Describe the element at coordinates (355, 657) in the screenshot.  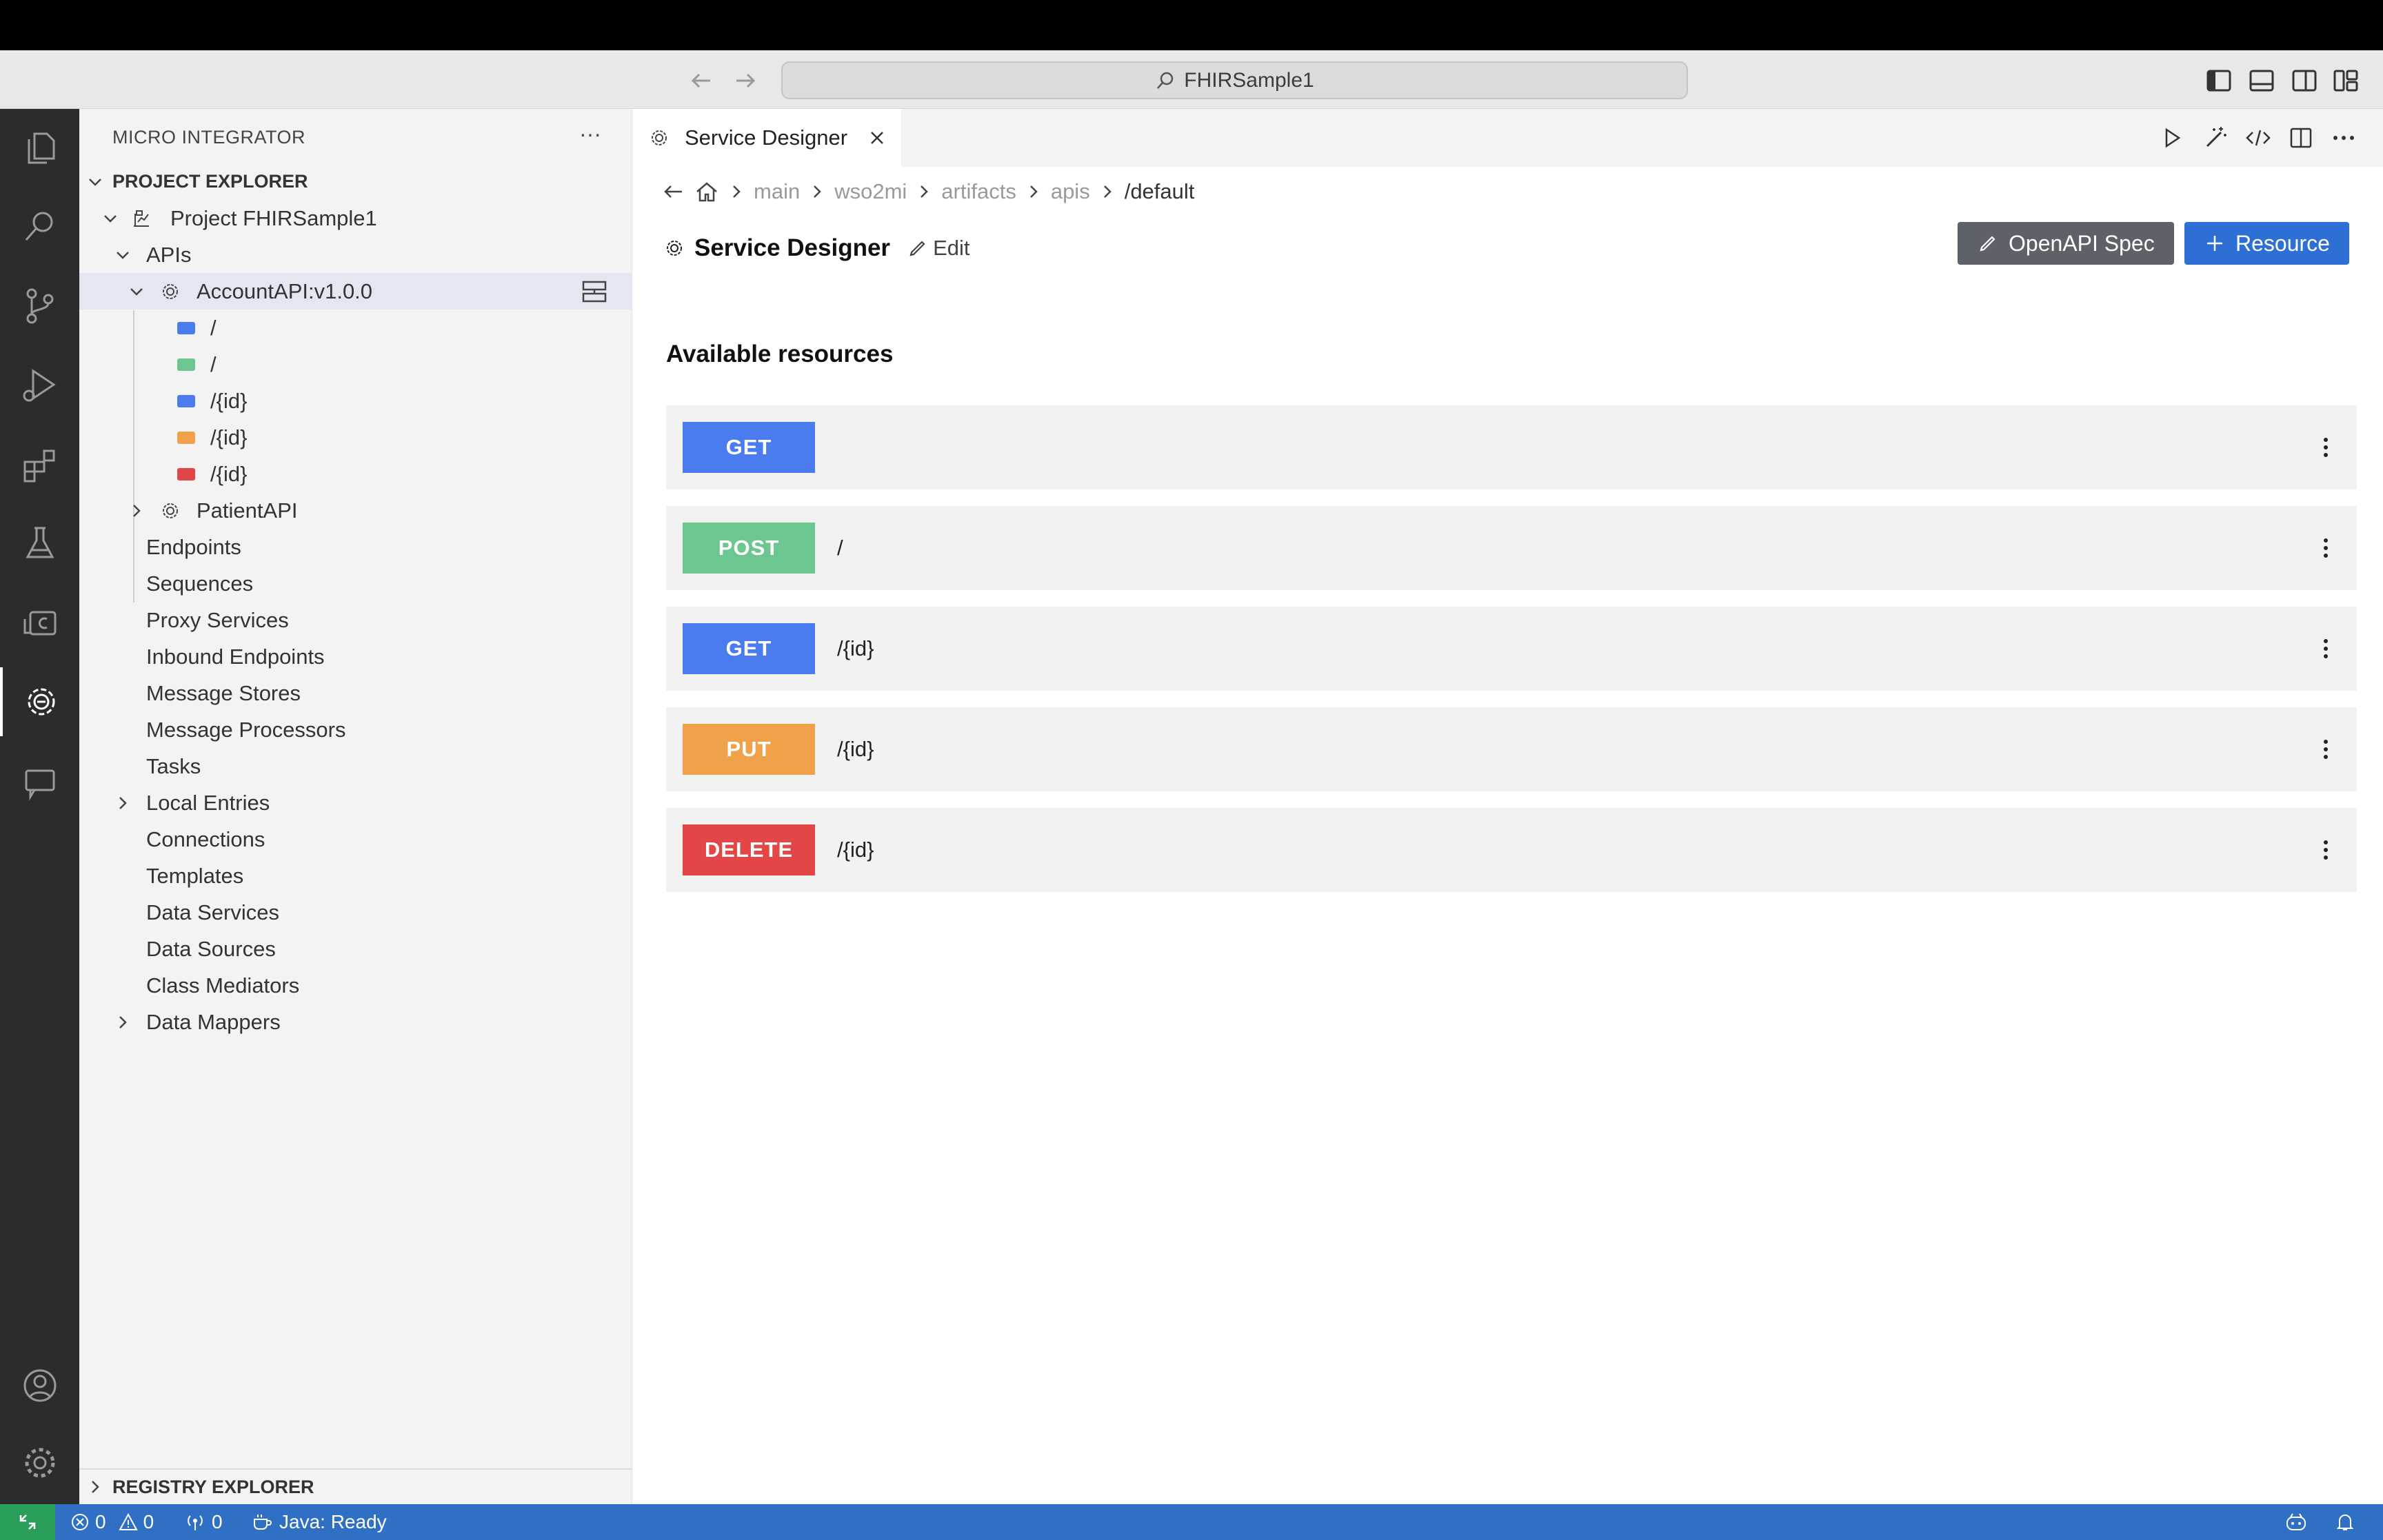
I see `tree-item-inbound-endpoints: Inbound Endpoints` at that location.